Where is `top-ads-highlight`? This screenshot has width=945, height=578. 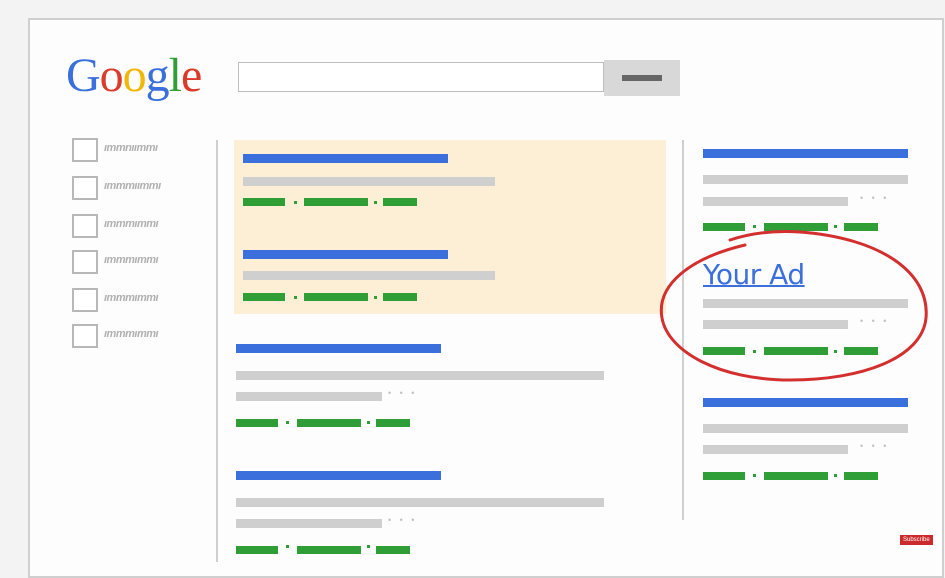
top-ads-highlight is located at coordinates (450, 227).